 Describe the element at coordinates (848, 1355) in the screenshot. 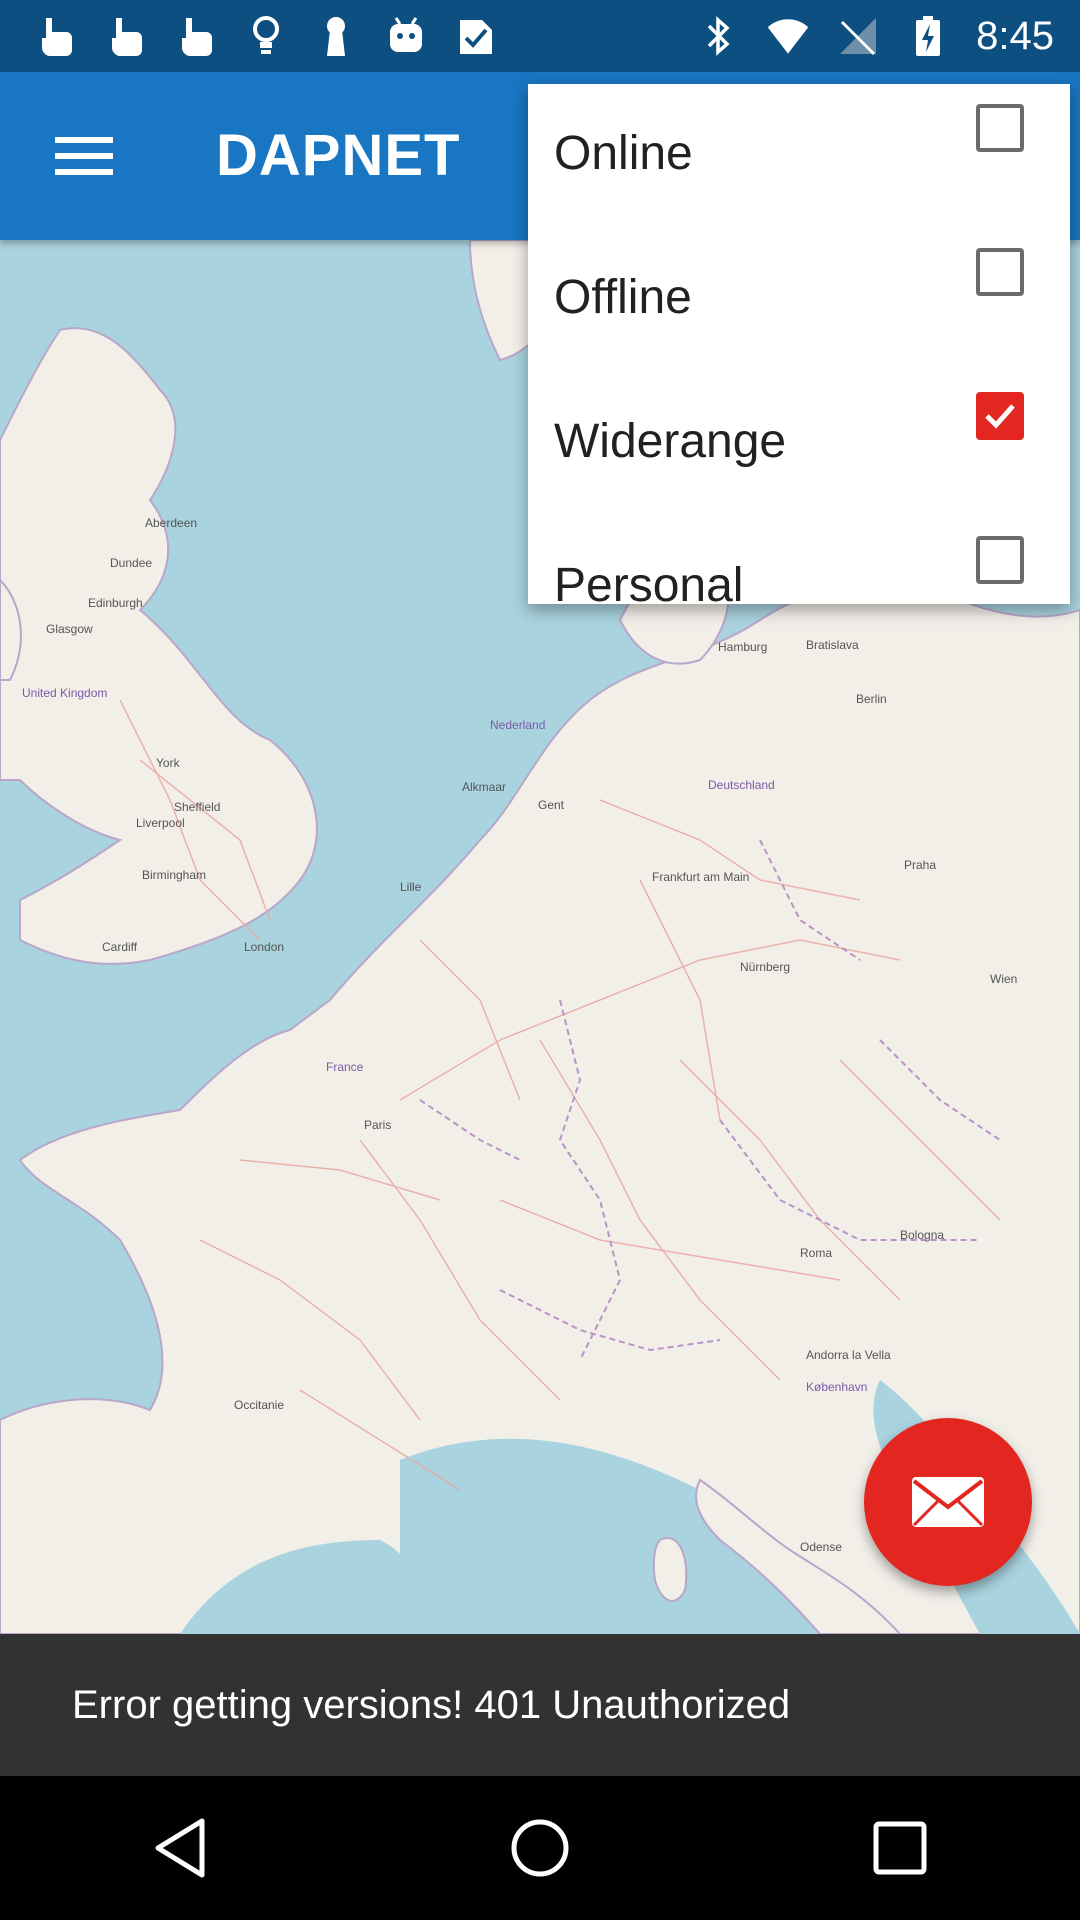

I see `map-label: Andorra la Vella` at that location.